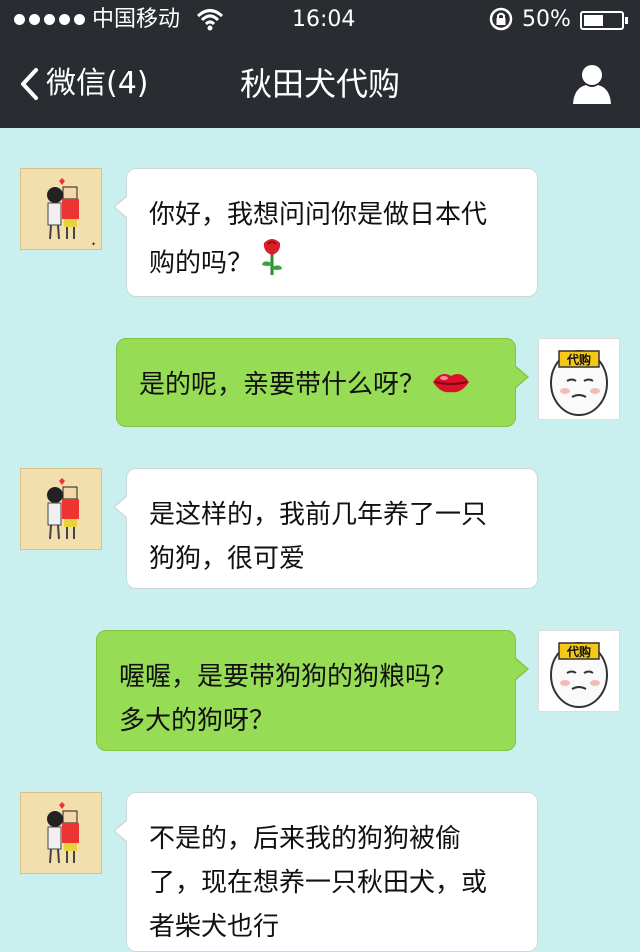  I want to click on lips-icon, so click(451, 386).